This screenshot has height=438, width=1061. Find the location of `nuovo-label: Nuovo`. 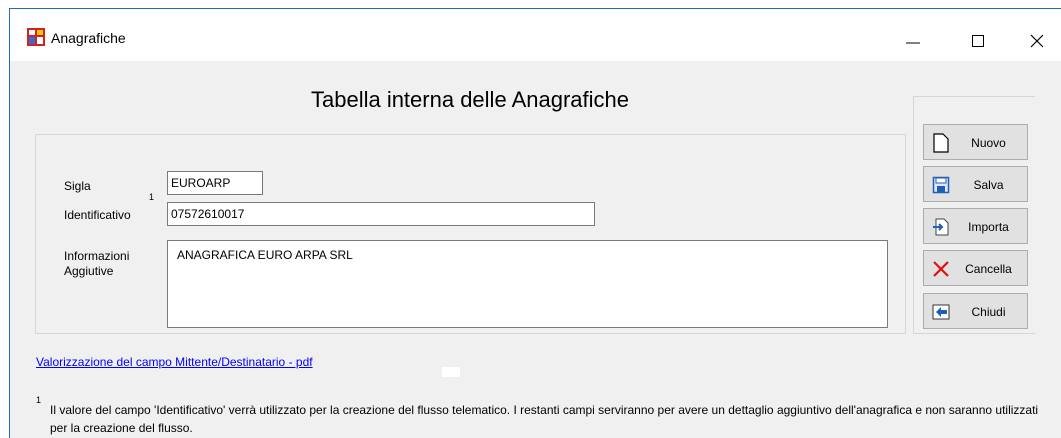

nuovo-label: Nuovo is located at coordinates (988, 143).